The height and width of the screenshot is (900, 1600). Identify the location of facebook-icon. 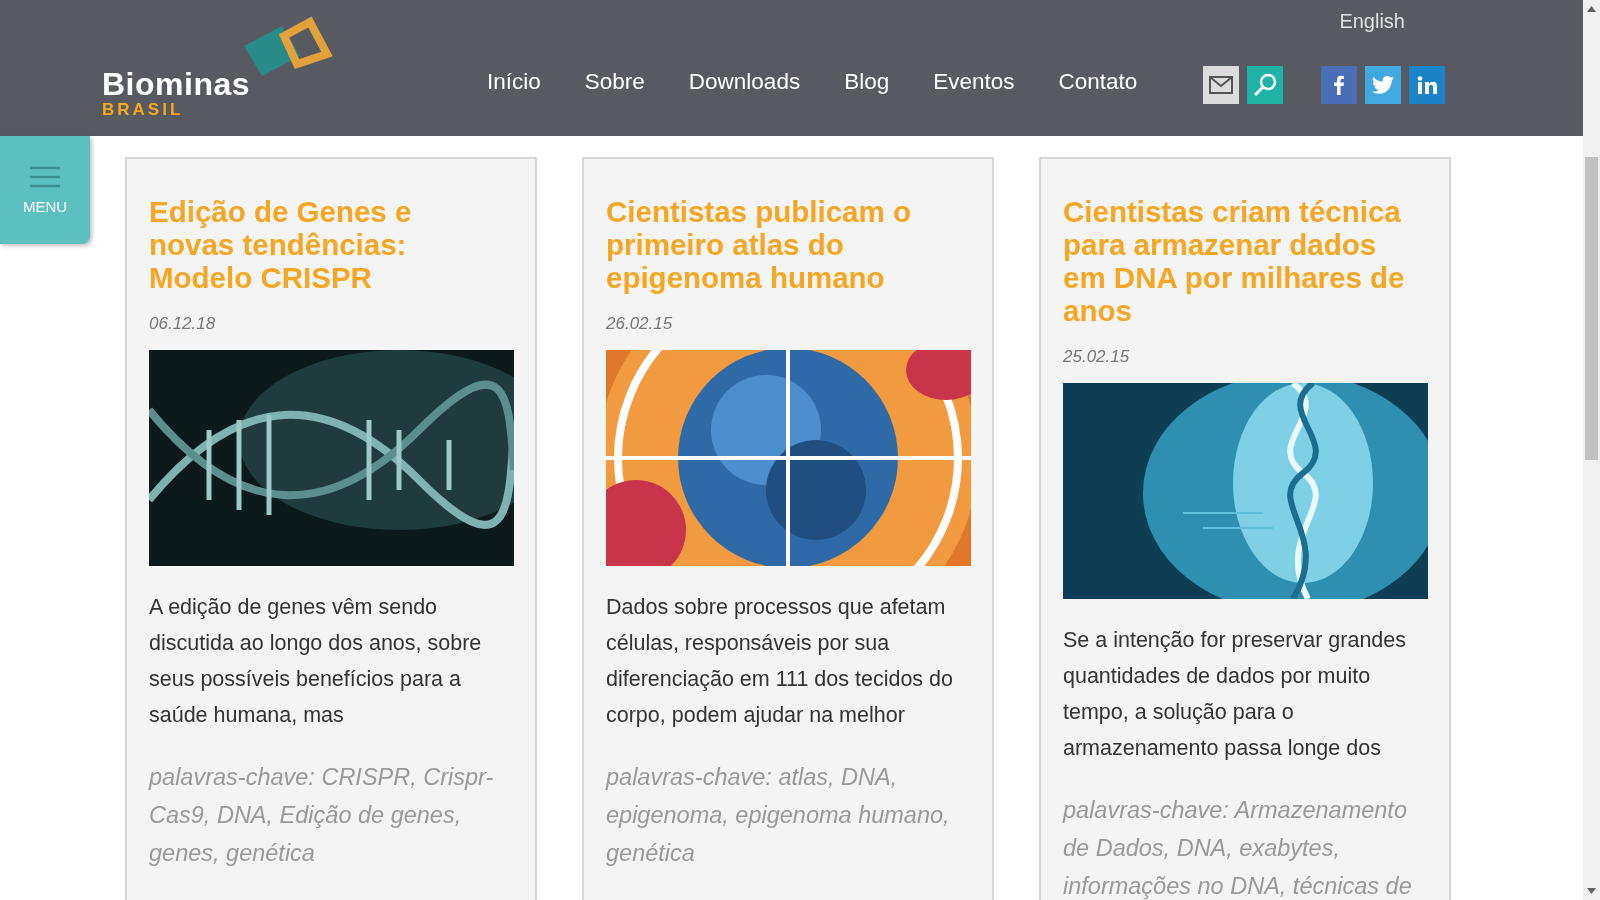
(1339, 85).